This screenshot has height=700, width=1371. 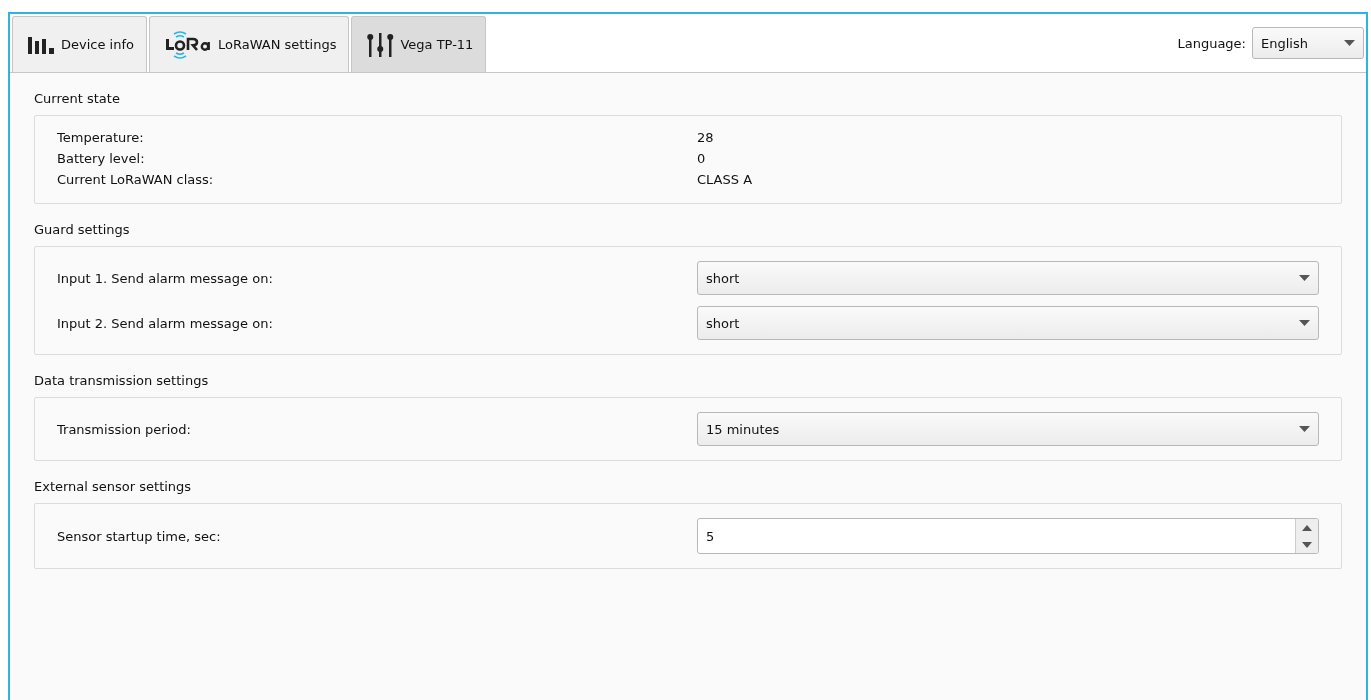 What do you see at coordinates (165, 278) in the screenshot?
I see `field-label: Input 1. Send alarm message on:` at bounding box center [165, 278].